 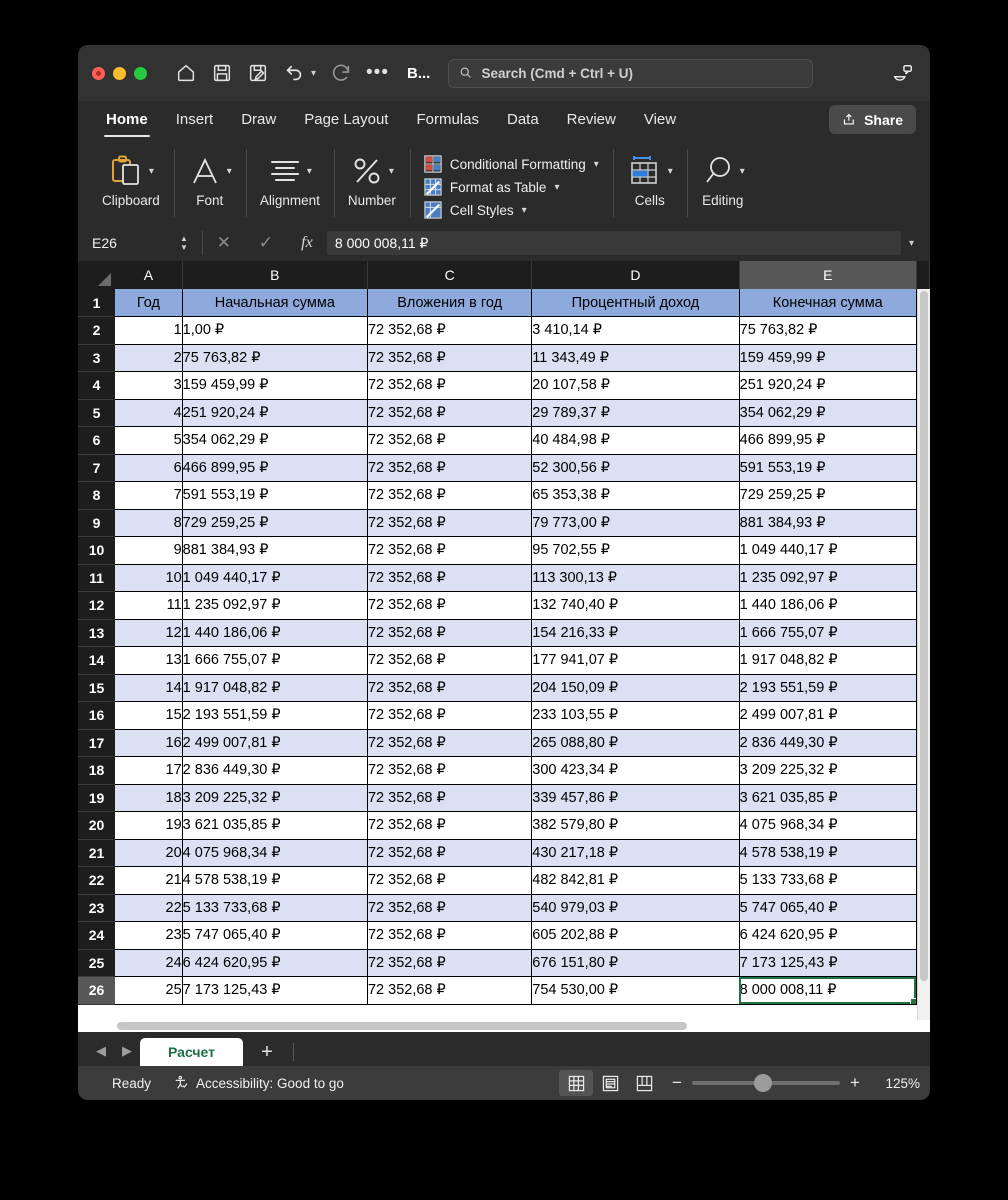 What do you see at coordinates (275, 660) in the screenshot?
I see `cell-B14: 1 666 755,07 ₽` at bounding box center [275, 660].